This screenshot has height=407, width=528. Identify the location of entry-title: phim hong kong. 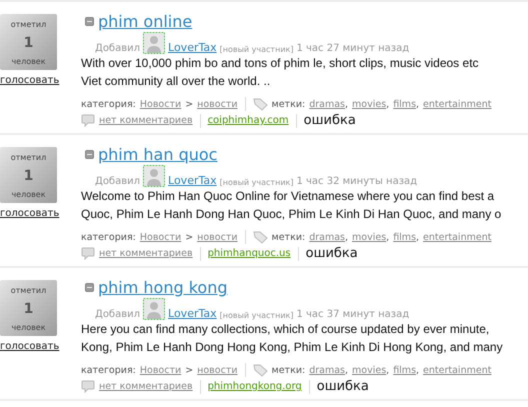
(163, 287).